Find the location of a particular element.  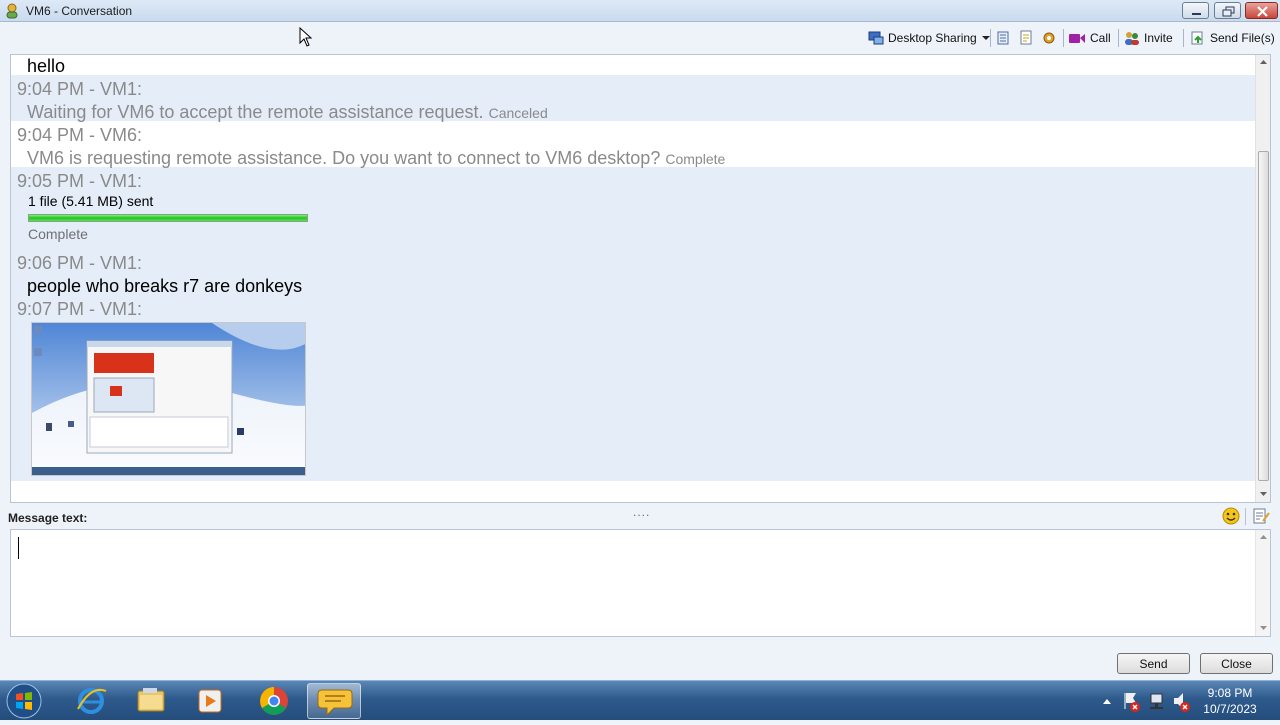

file-status-label: Complete is located at coordinates (58, 234).